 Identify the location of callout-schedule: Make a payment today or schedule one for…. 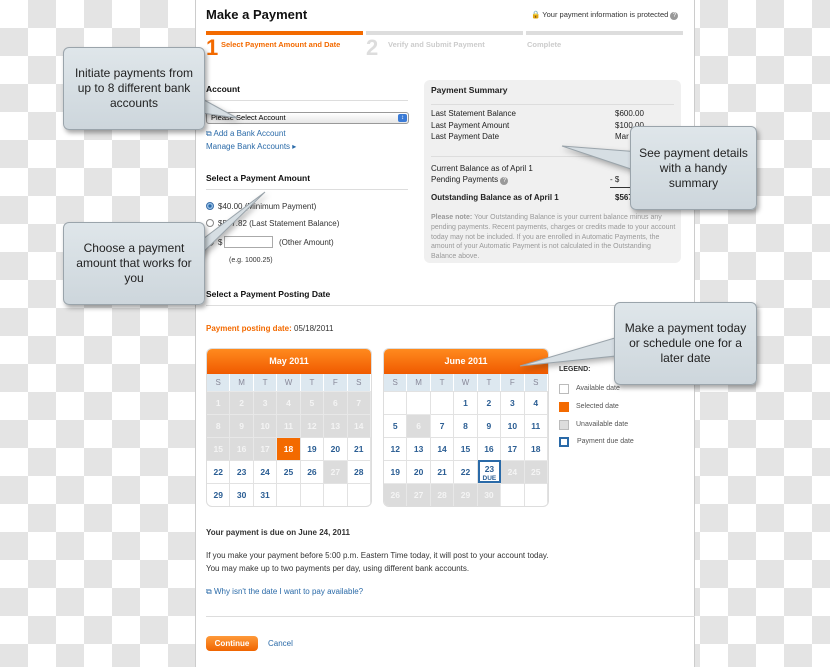
(685, 343).